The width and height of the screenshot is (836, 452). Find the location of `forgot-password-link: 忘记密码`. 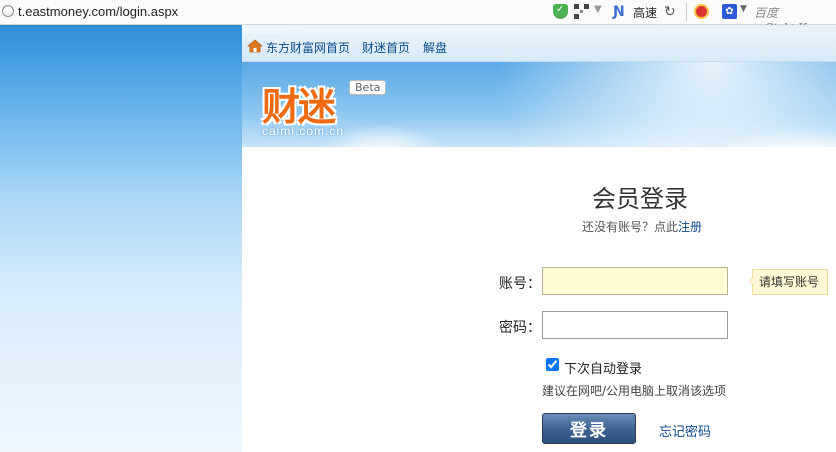

forgot-password-link: 忘记密码 is located at coordinates (685, 430).